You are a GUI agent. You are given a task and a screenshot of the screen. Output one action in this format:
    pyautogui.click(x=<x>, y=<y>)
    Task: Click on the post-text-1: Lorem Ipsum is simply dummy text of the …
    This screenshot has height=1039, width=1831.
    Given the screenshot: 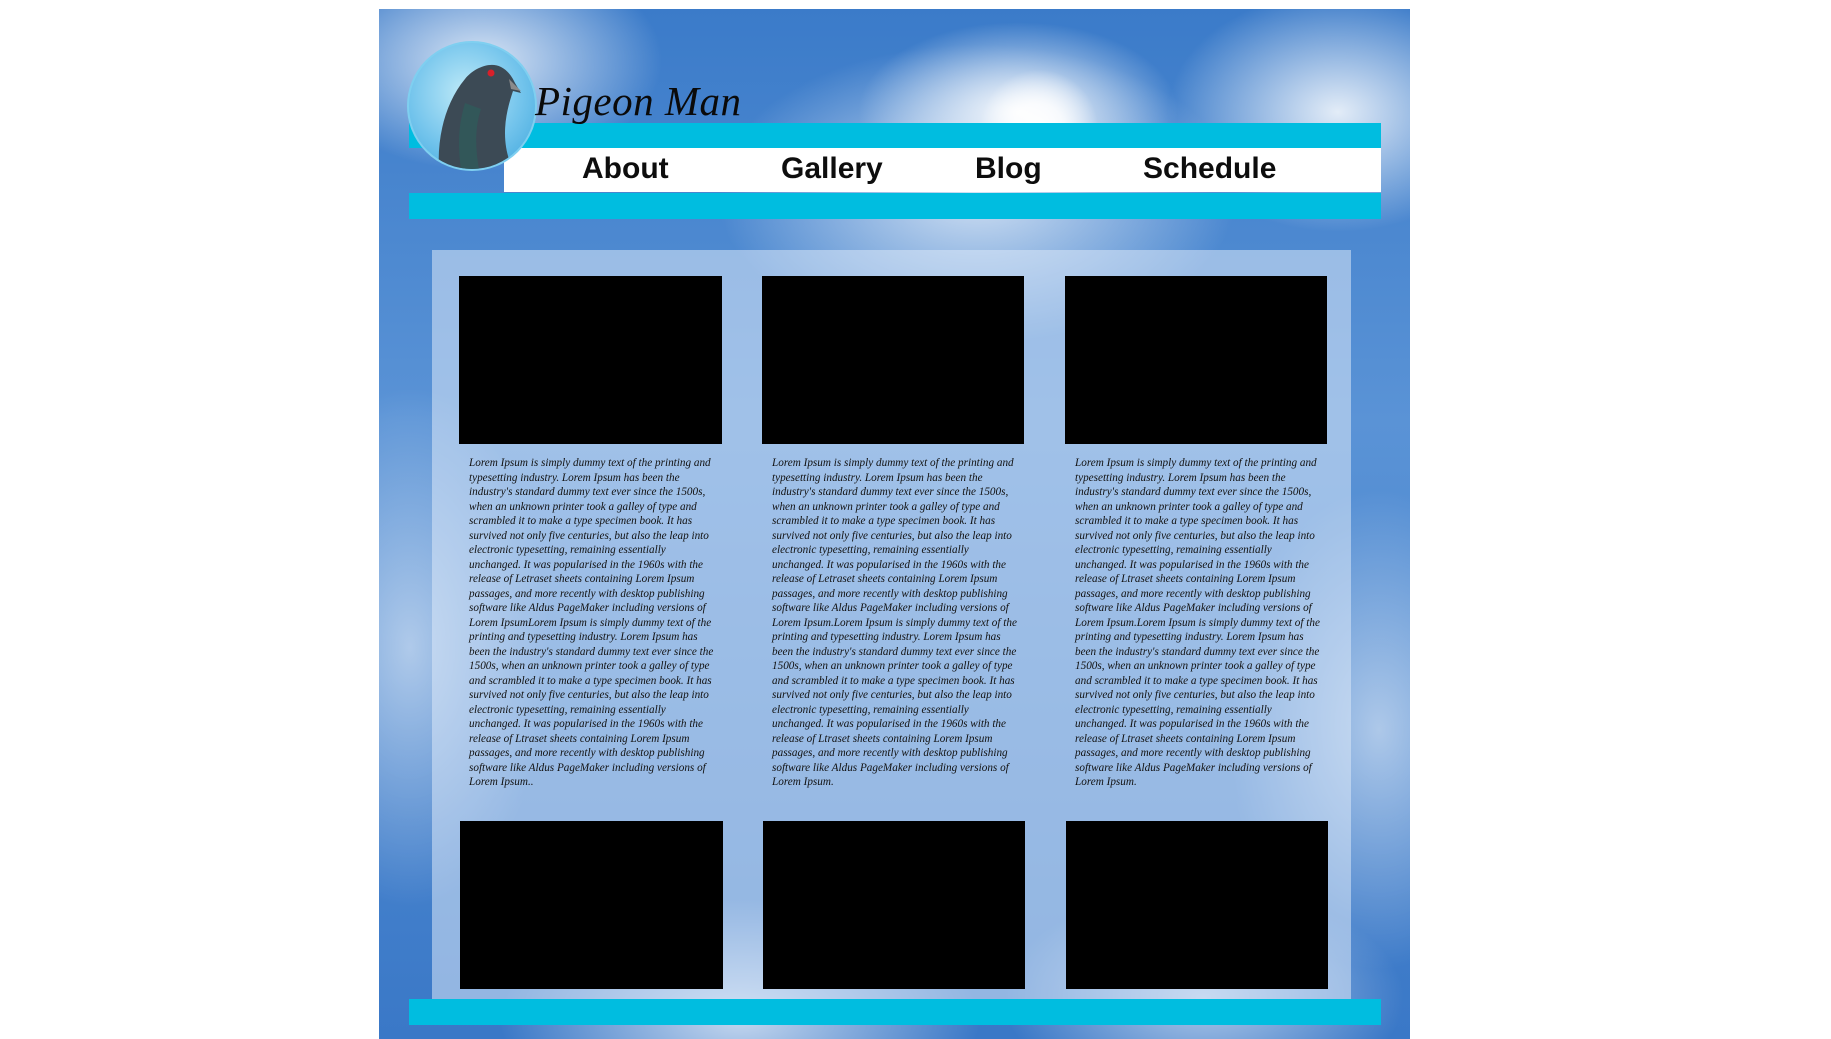 What is the action you would take?
    pyautogui.click(x=591, y=622)
    